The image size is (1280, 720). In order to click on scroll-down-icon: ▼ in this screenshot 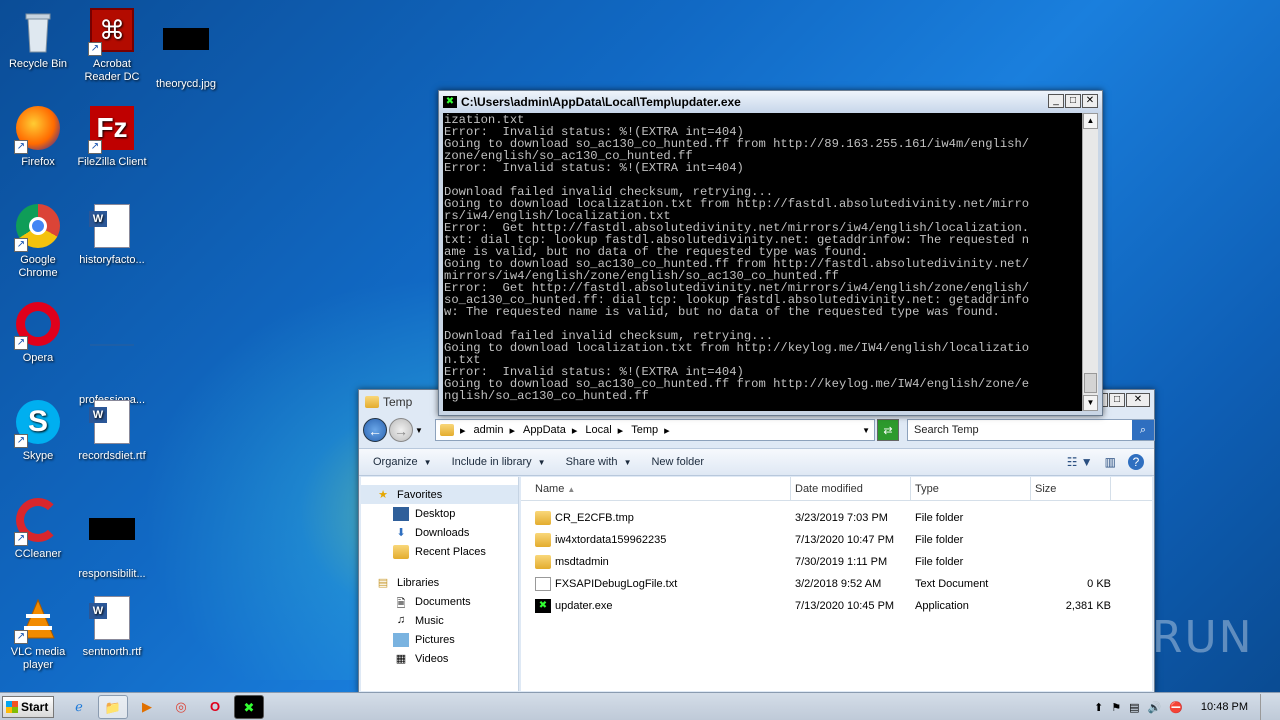, I will do `click(1090, 403)`.